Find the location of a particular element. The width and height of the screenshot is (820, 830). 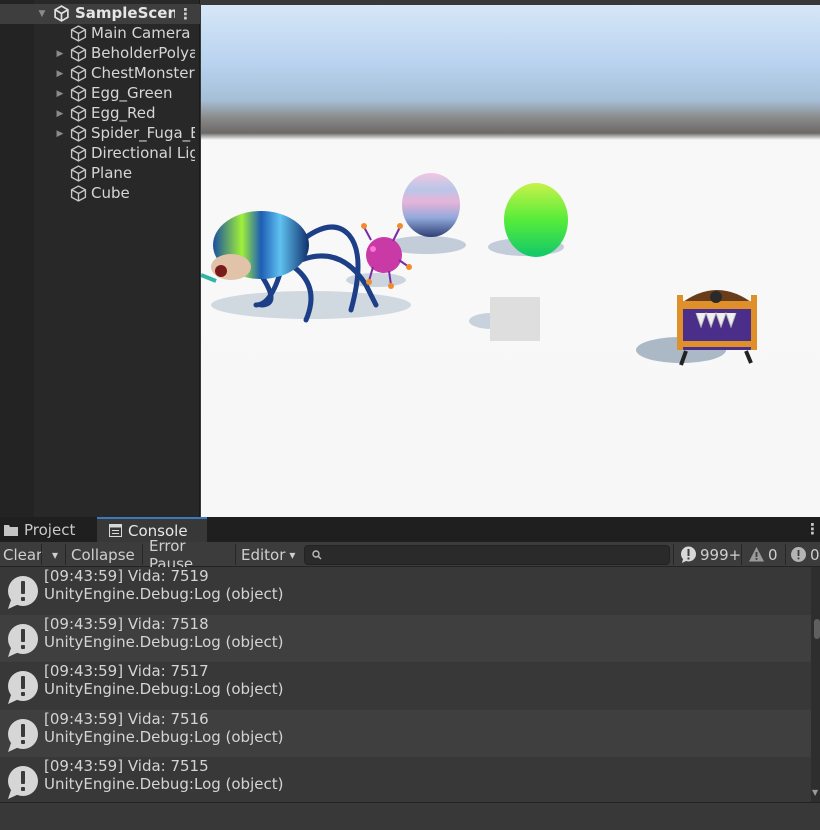

hierarchy-item: Directional Light is located at coordinates (100, 154).